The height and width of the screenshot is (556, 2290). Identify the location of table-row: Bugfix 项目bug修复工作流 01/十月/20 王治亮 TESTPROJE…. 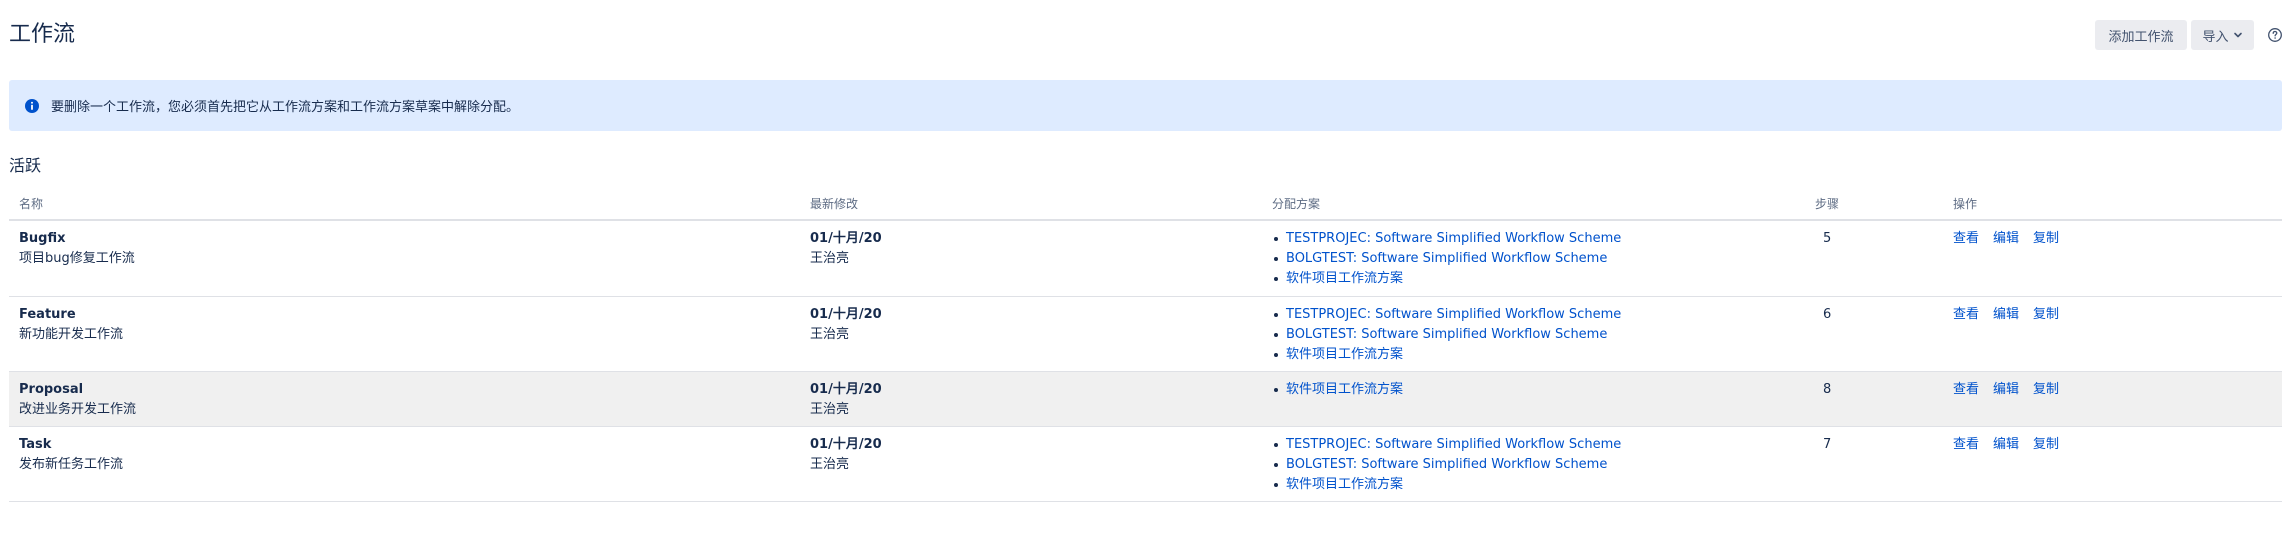
(1145, 259).